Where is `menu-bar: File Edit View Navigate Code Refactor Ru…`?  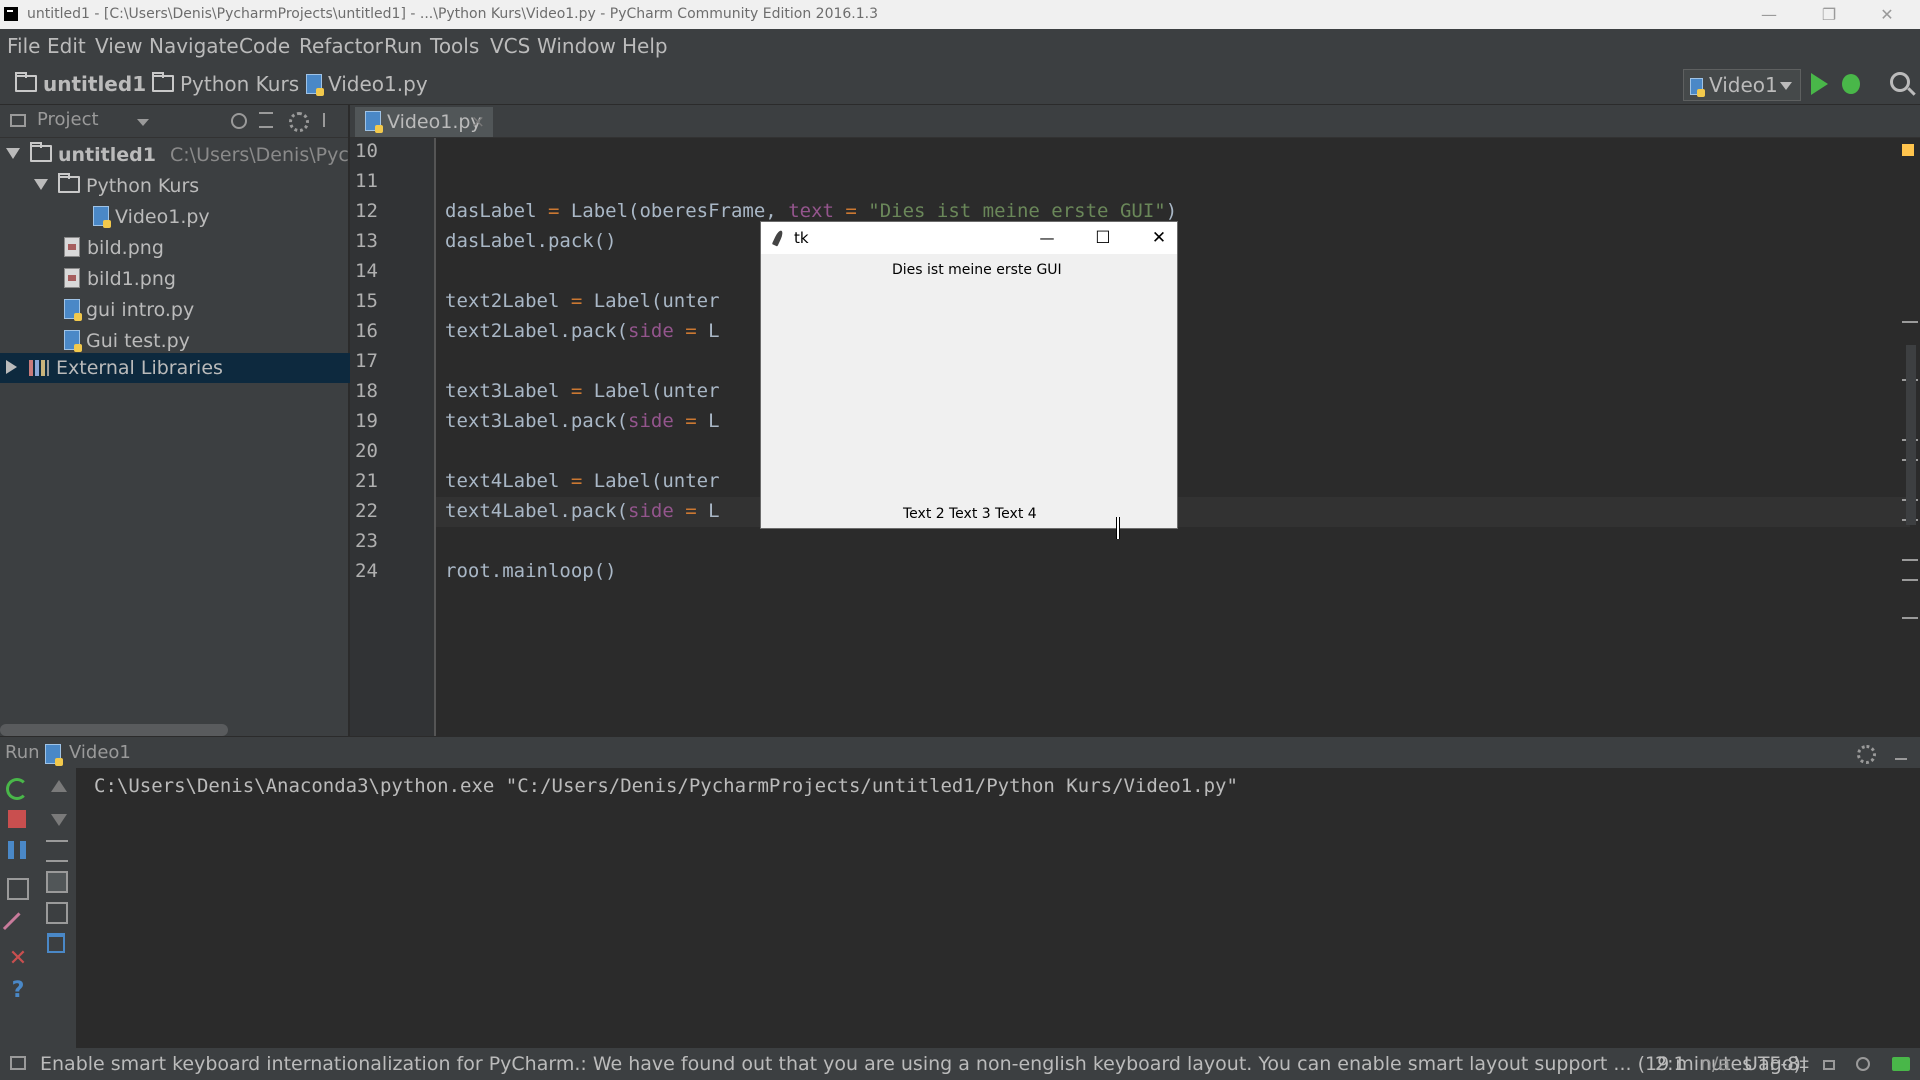 menu-bar: File Edit View Navigate Code Refactor Ru… is located at coordinates (960, 46).